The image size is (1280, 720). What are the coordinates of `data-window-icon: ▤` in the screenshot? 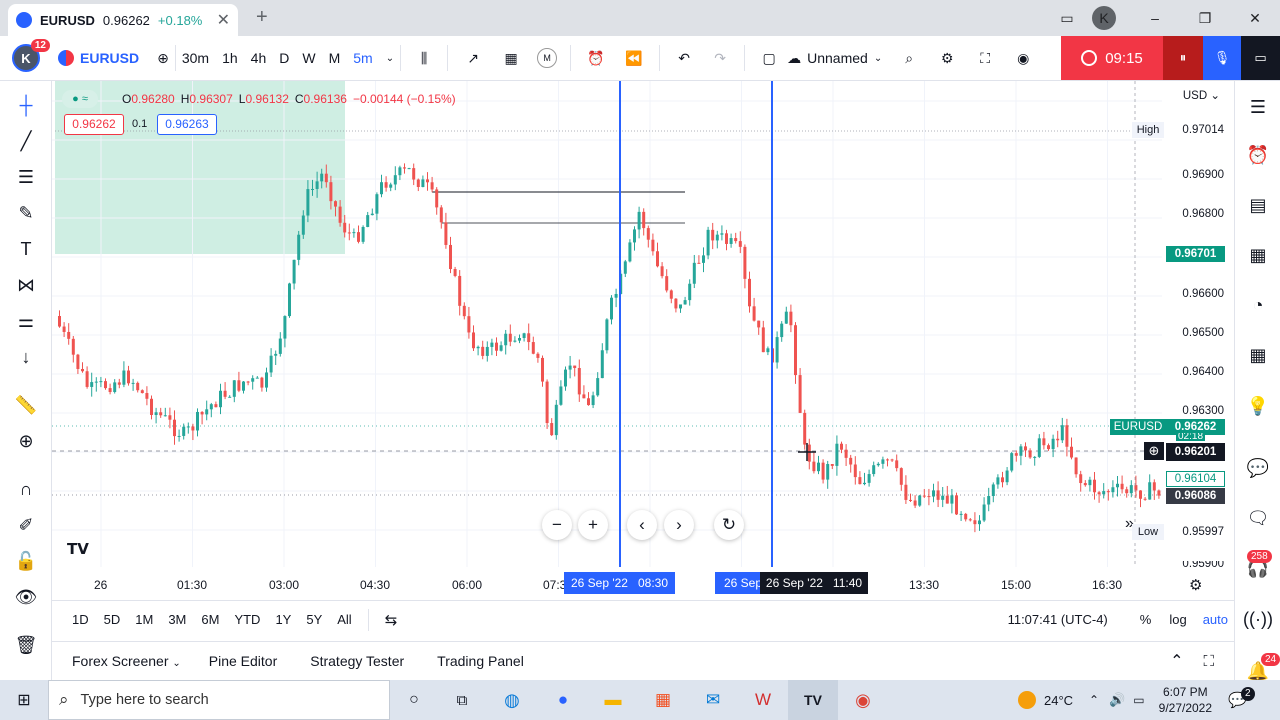 It's located at (1258, 205).